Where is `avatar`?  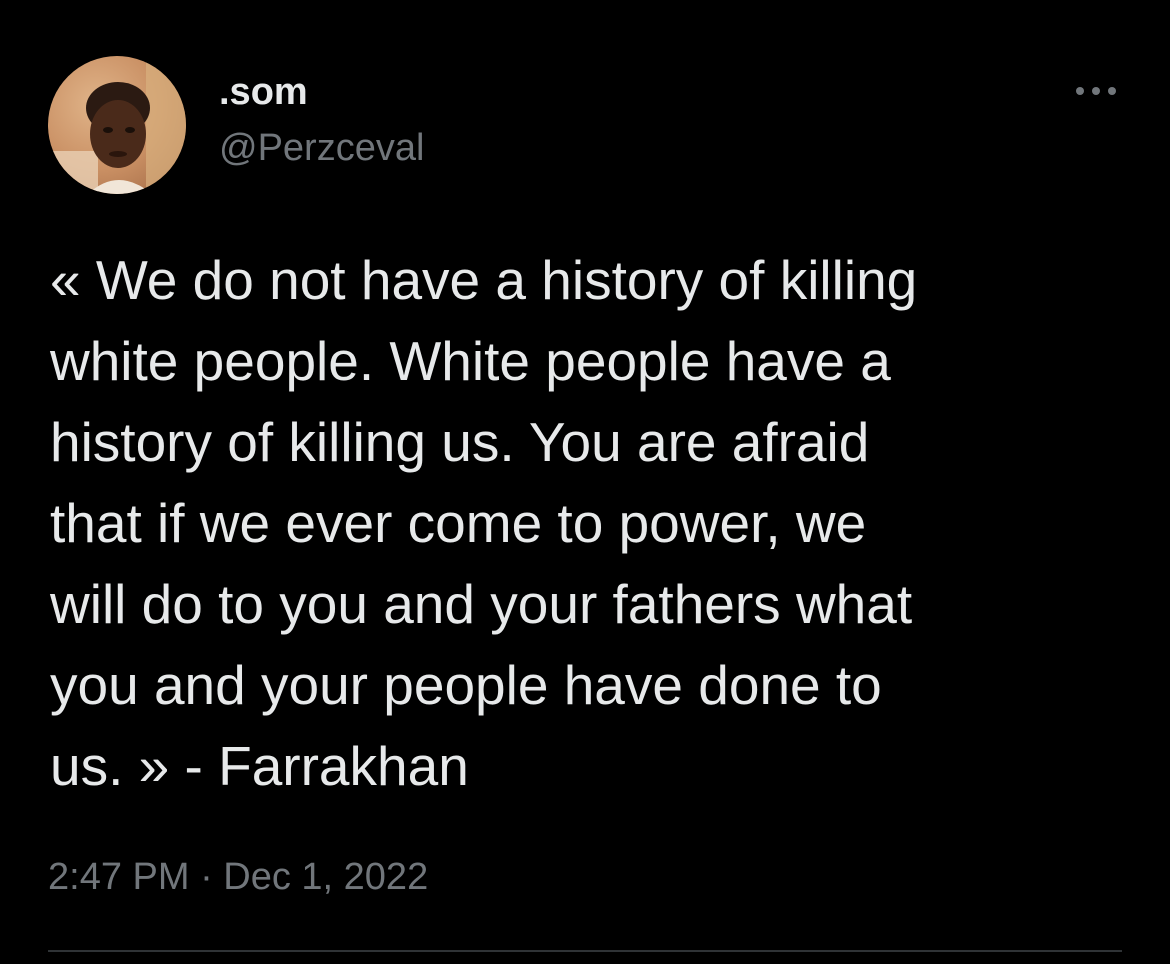 avatar is located at coordinates (117, 125).